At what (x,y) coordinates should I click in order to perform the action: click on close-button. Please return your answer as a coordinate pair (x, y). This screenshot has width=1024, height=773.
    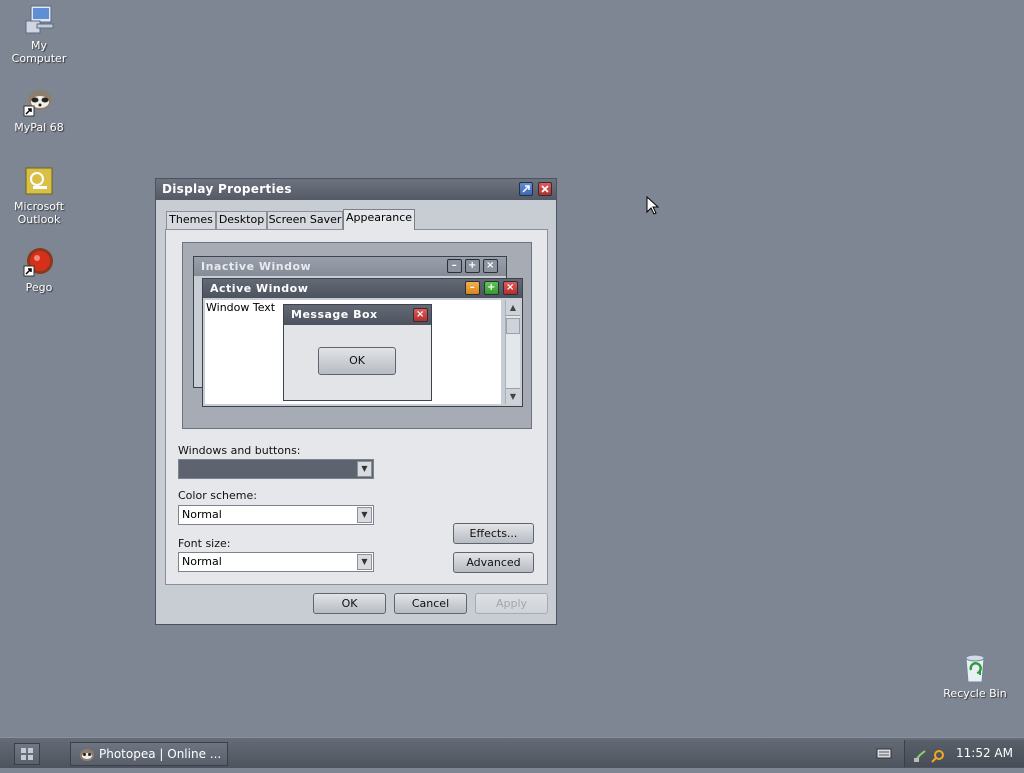
    Looking at the image, I should click on (545, 189).